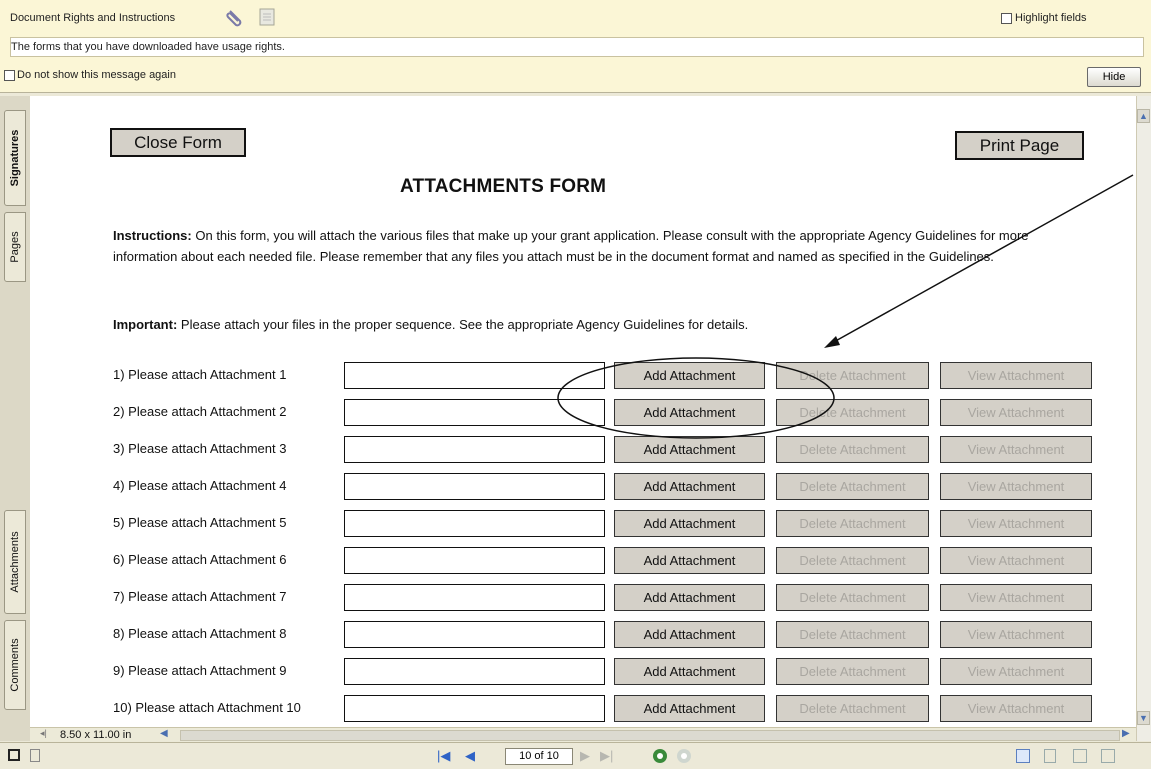 This screenshot has height=769, width=1151. I want to click on highlight-ellipse, so click(696, 398).